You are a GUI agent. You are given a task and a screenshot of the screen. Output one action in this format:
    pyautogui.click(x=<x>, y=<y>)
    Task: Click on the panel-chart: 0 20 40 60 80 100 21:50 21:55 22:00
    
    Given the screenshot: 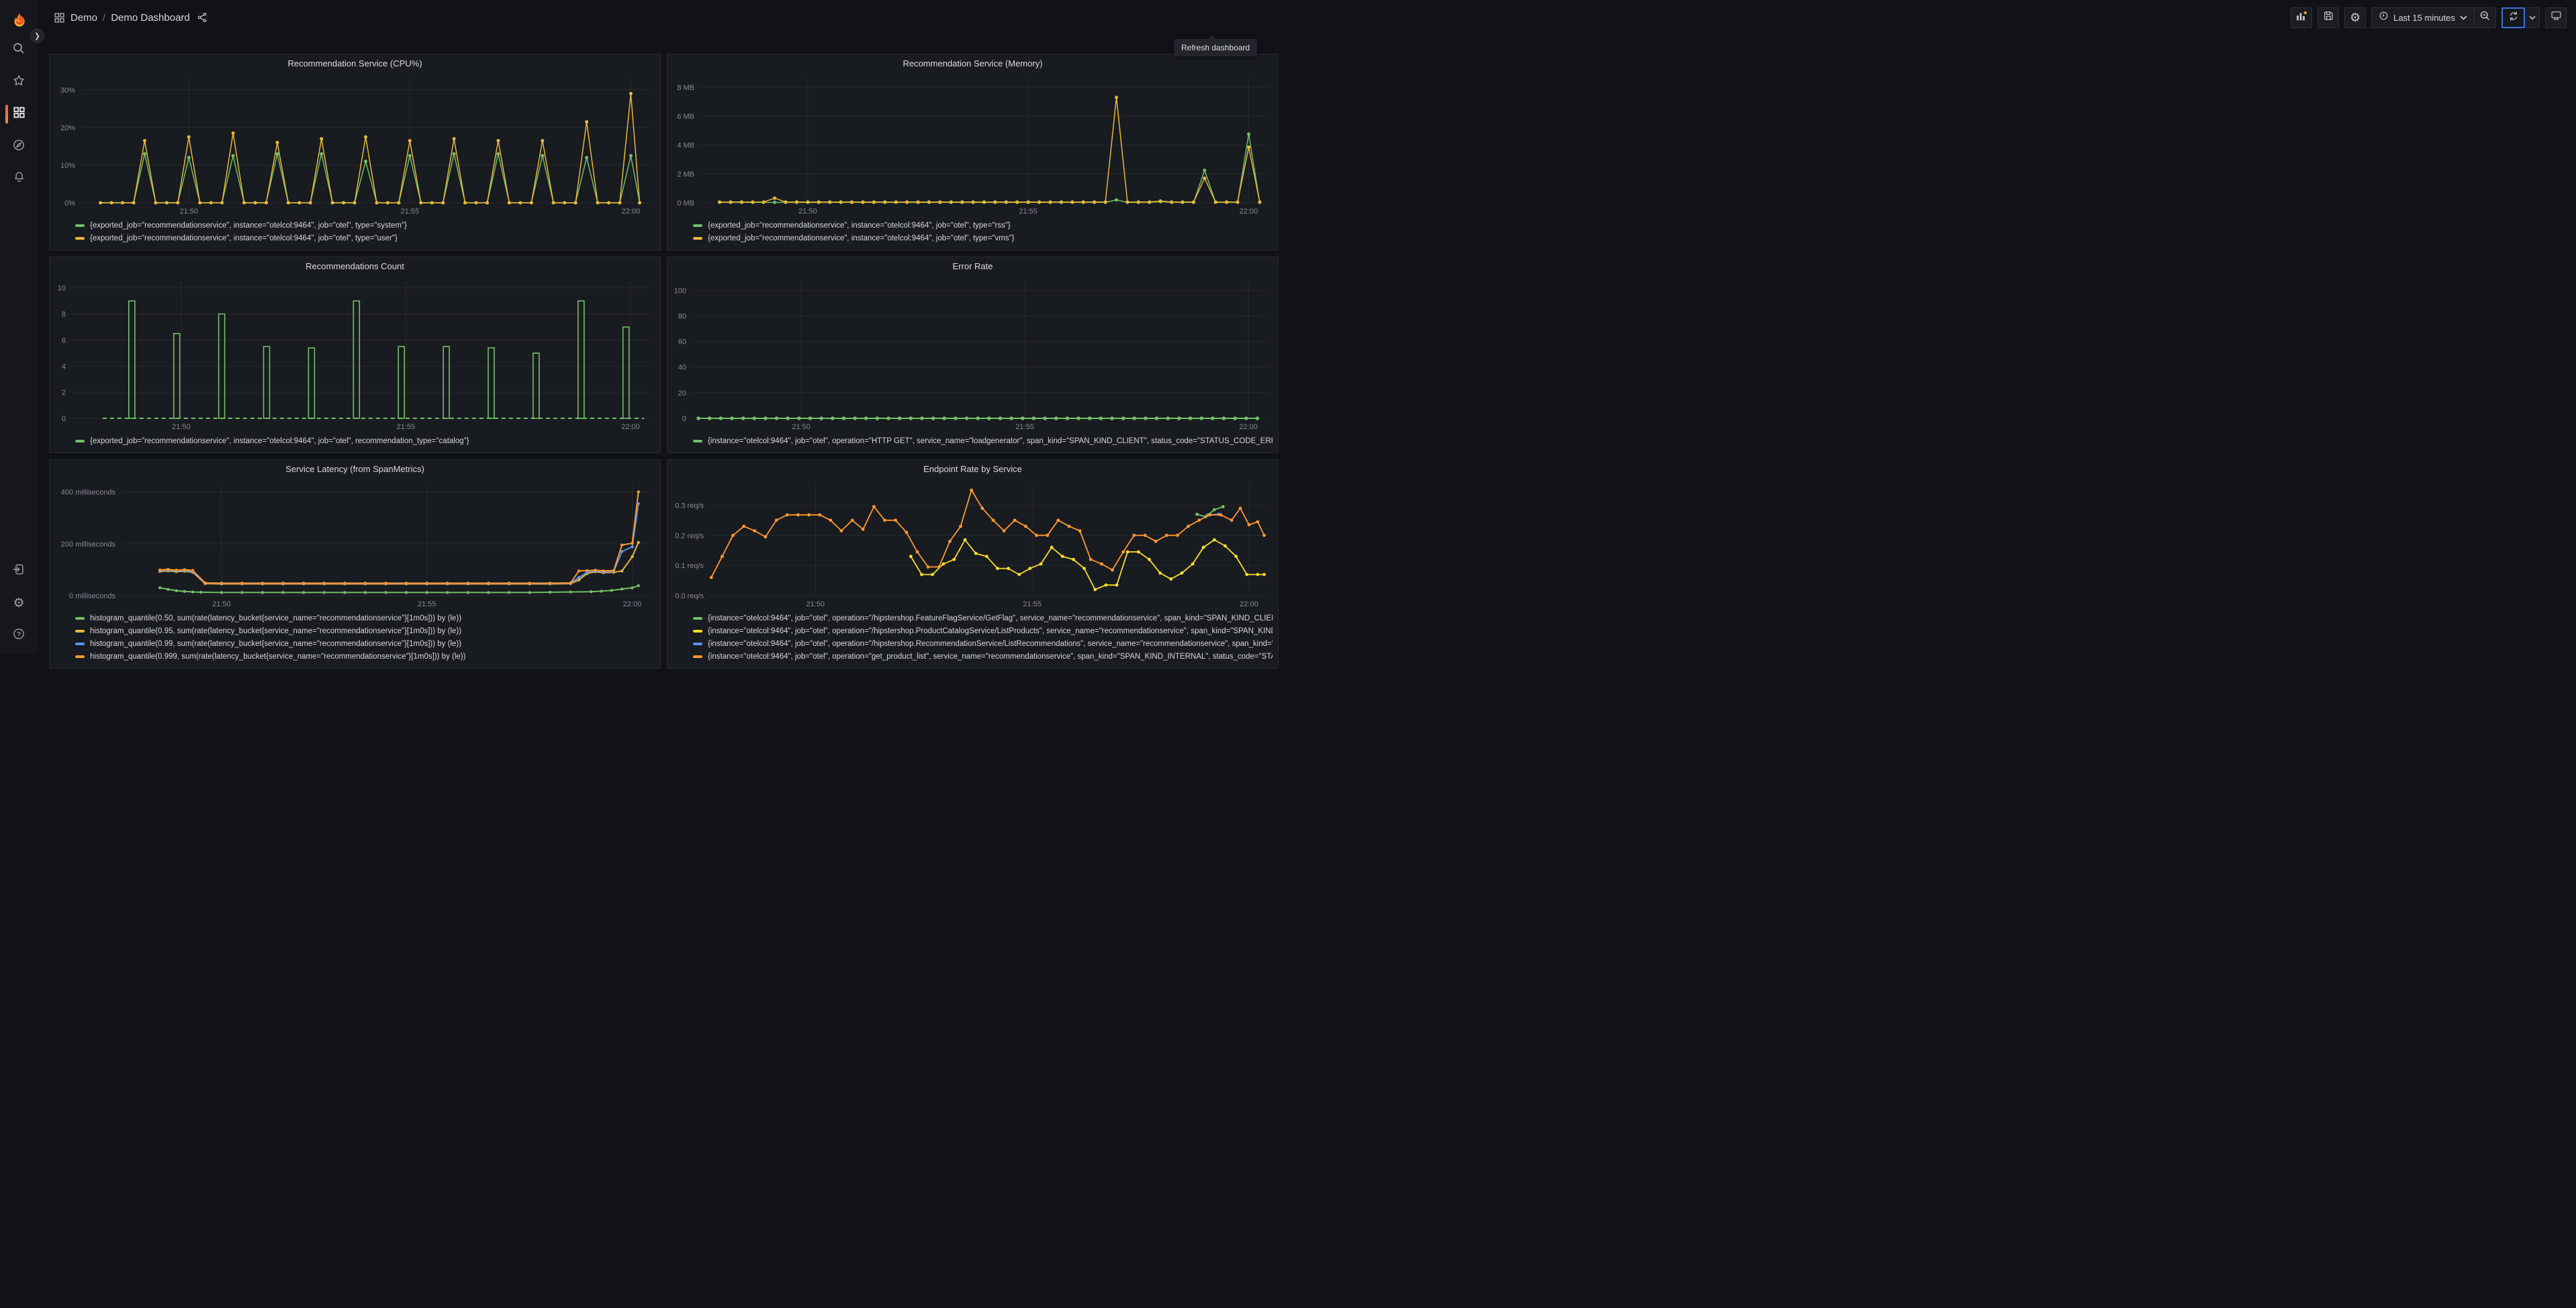 What is the action you would take?
    pyautogui.click(x=973, y=354)
    